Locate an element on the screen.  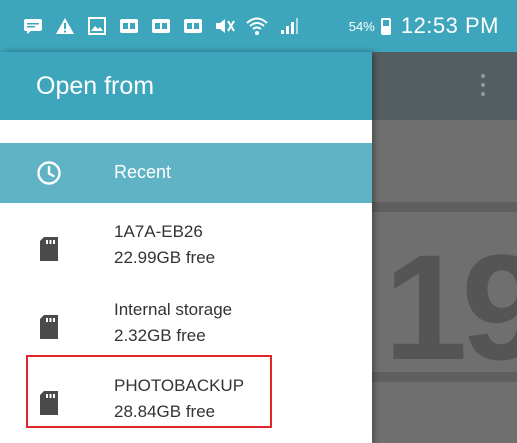
status-icons is located at coordinates (185, 26).